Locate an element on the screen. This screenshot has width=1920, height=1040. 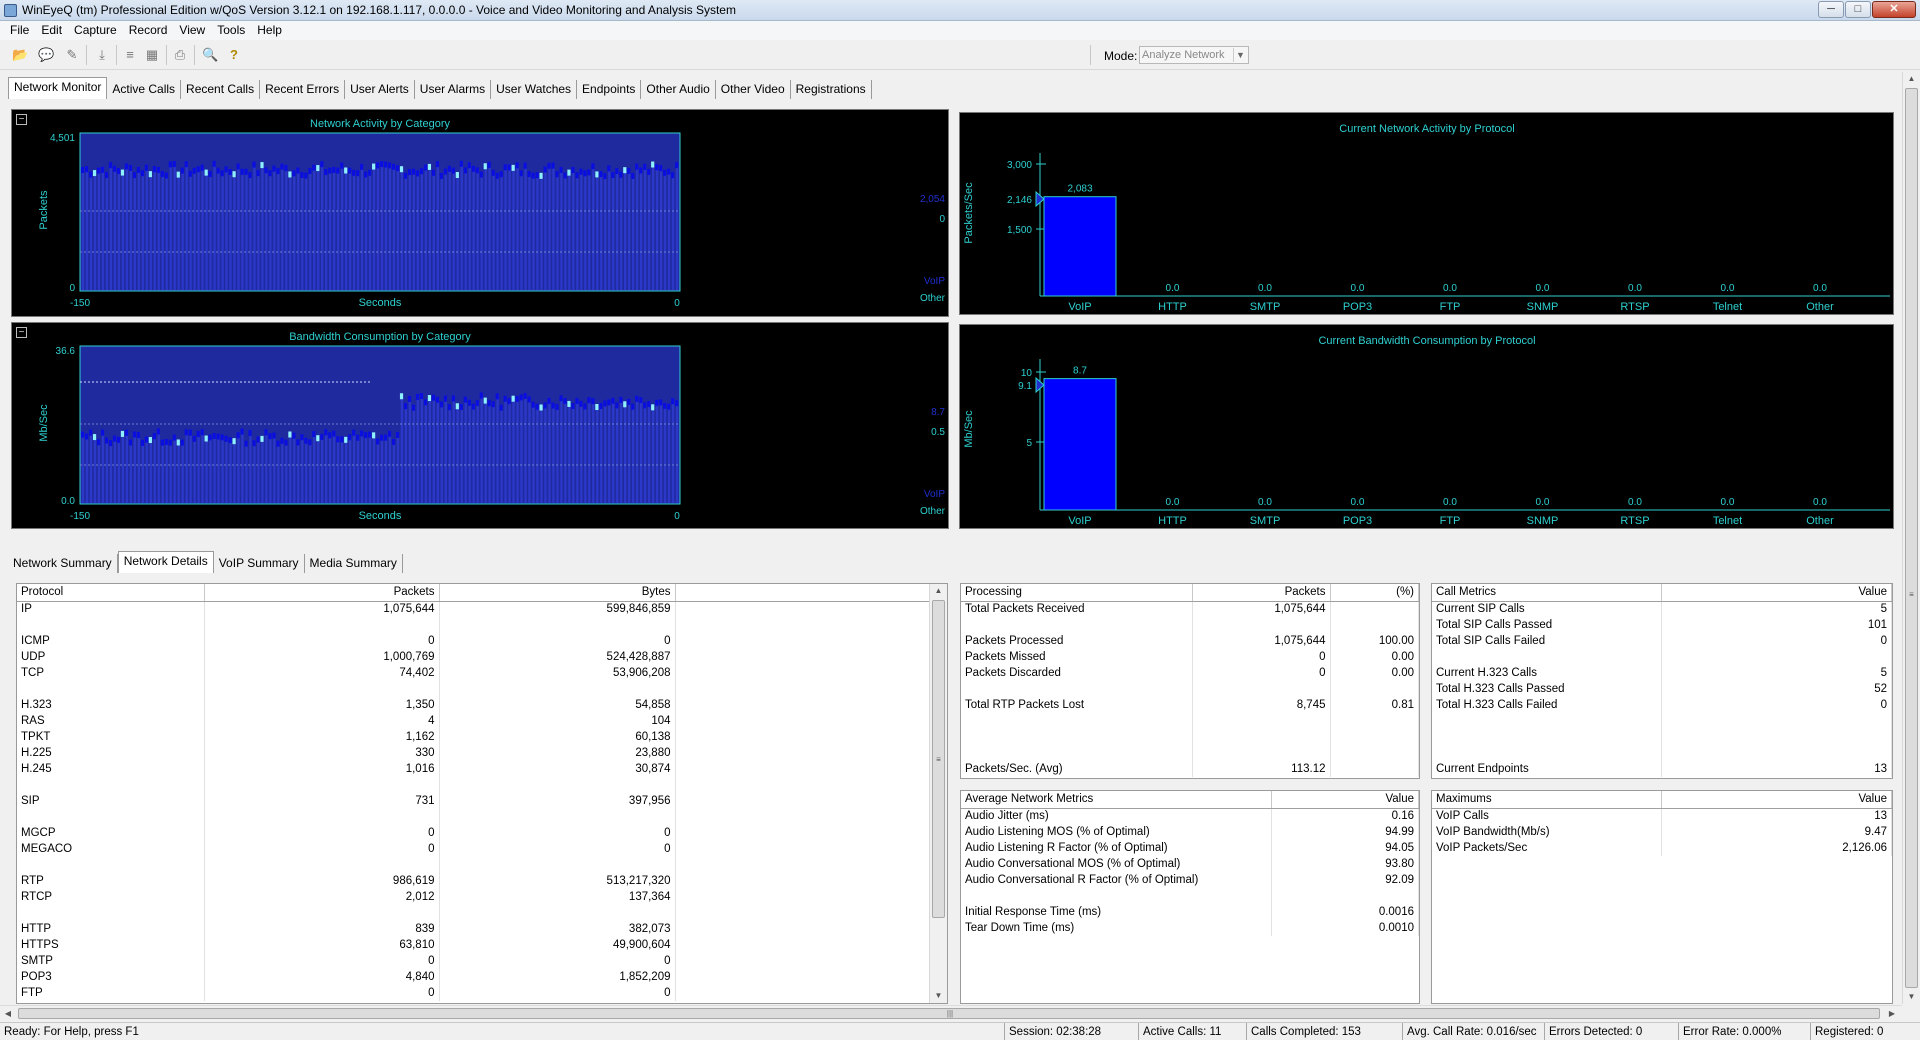
table-row: ICMP 0 0 is located at coordinates (482, 641).